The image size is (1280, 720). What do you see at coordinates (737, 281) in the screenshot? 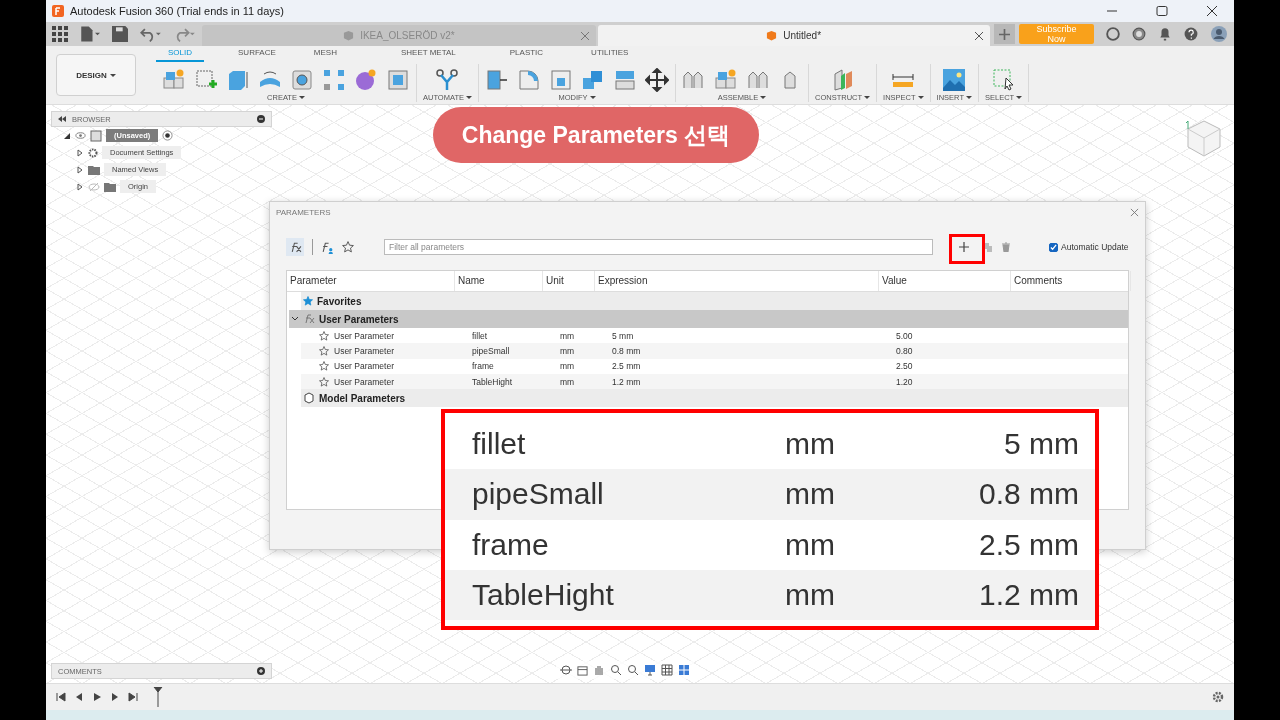
I see `column-header: Expression` at bounding box center [737, 281].